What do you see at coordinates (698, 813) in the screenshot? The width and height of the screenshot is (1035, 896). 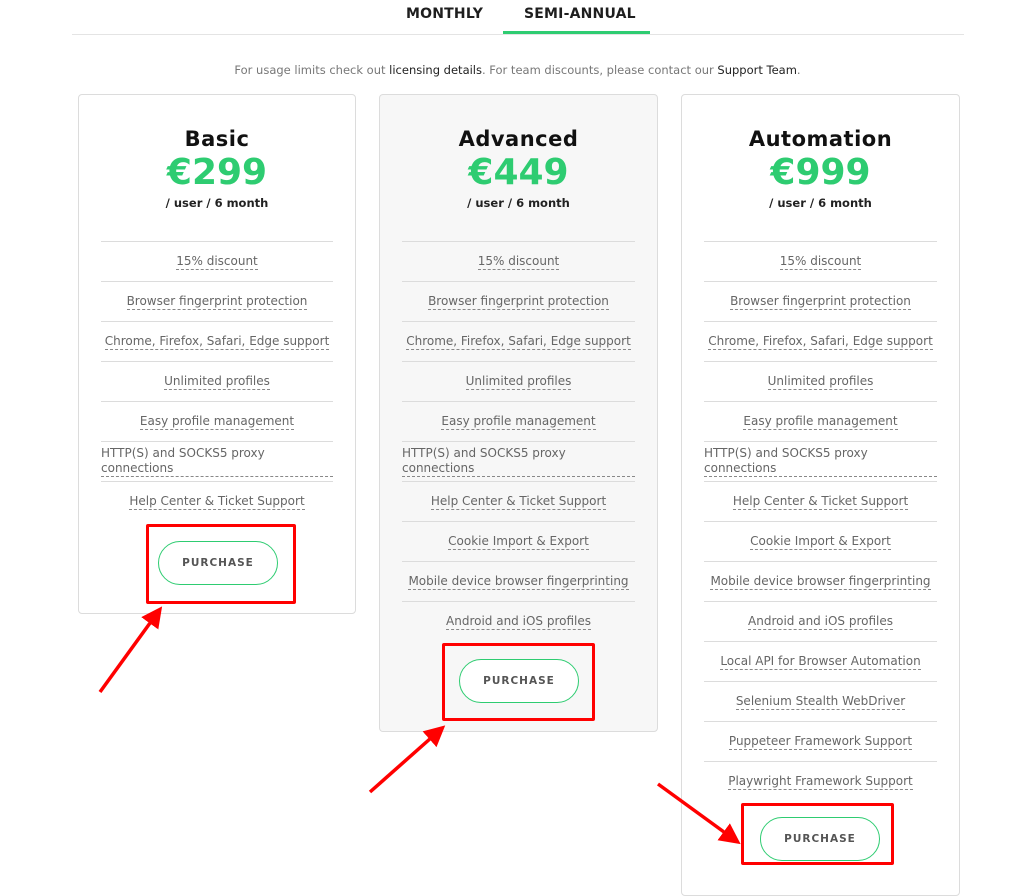 I see `arrow-to-automation` at bounding box center [698, 813].